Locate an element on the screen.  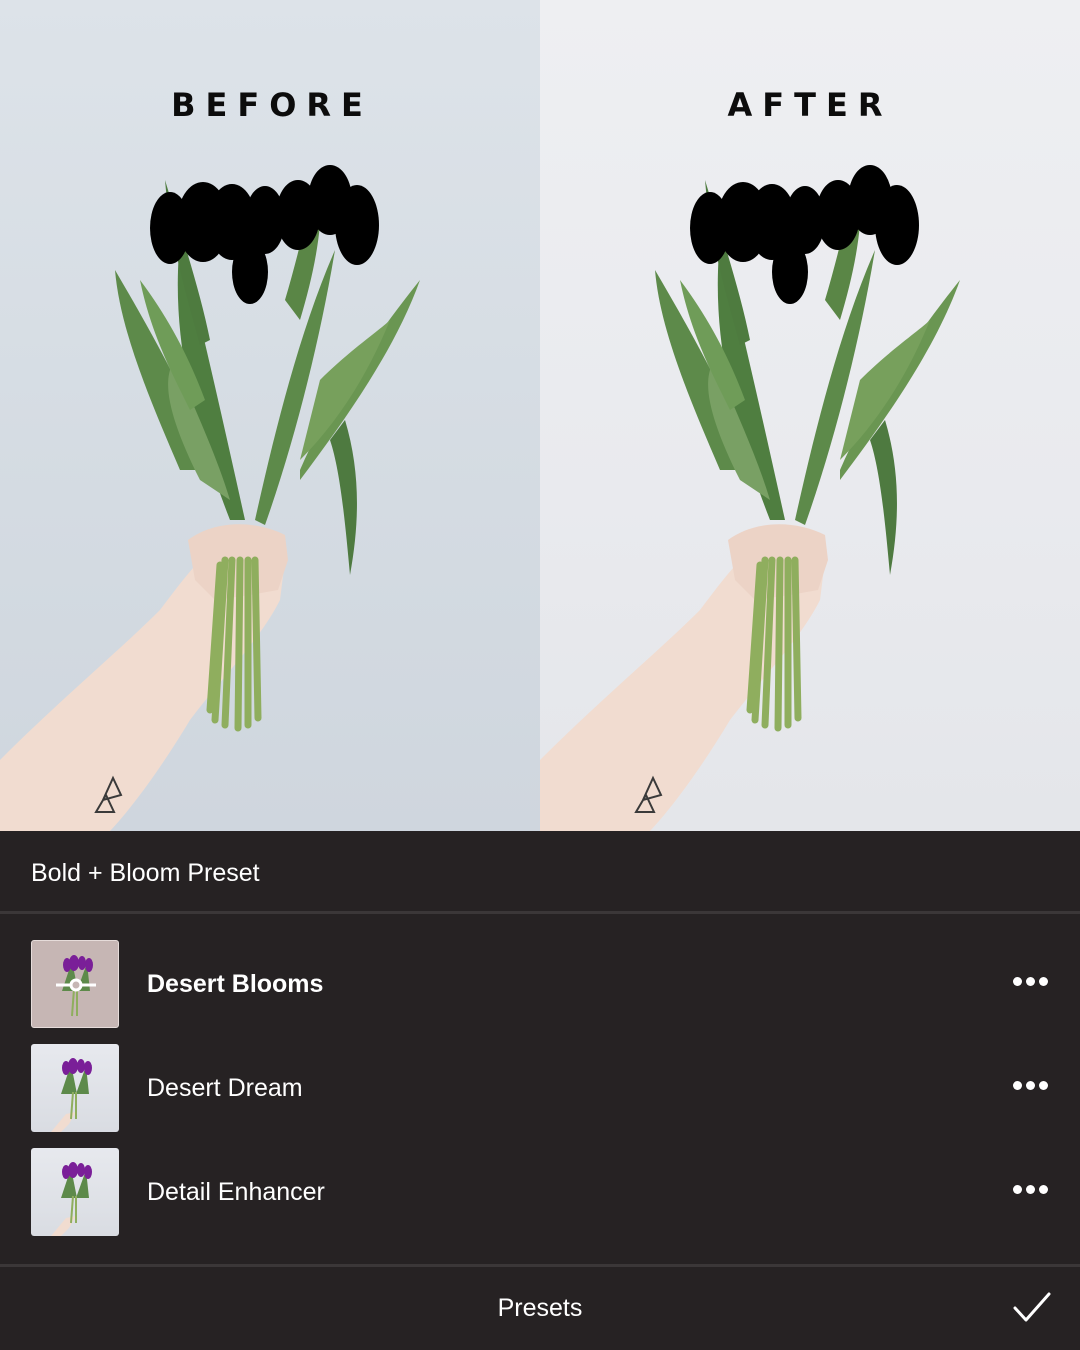
preset-group-title: Bold + Bloom Preset is located at coordinates (145, 873).